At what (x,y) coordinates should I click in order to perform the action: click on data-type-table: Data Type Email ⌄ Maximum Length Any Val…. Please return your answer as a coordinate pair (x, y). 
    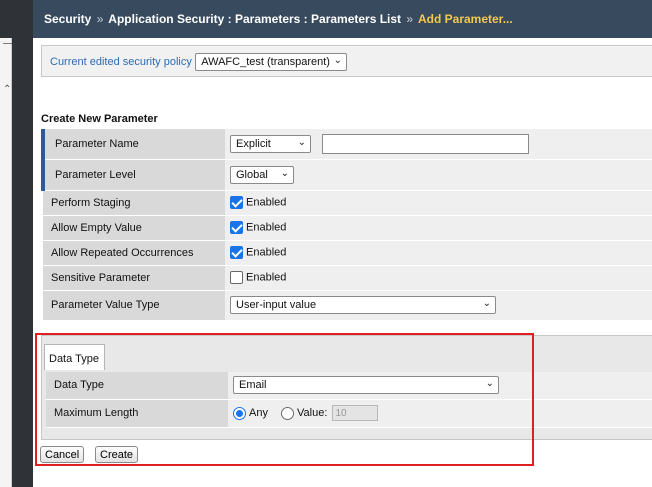
    Looking at the image, I should click on (349, 400).